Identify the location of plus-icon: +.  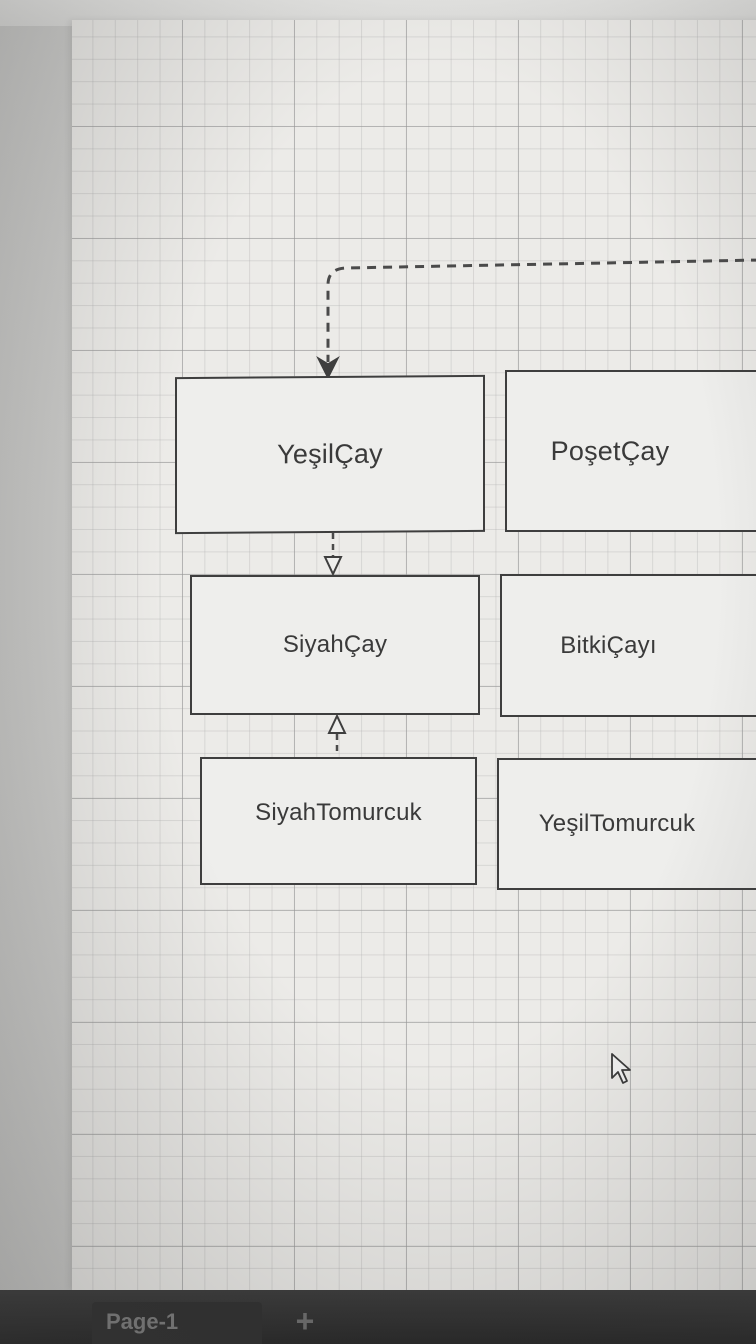
(305, 1321).